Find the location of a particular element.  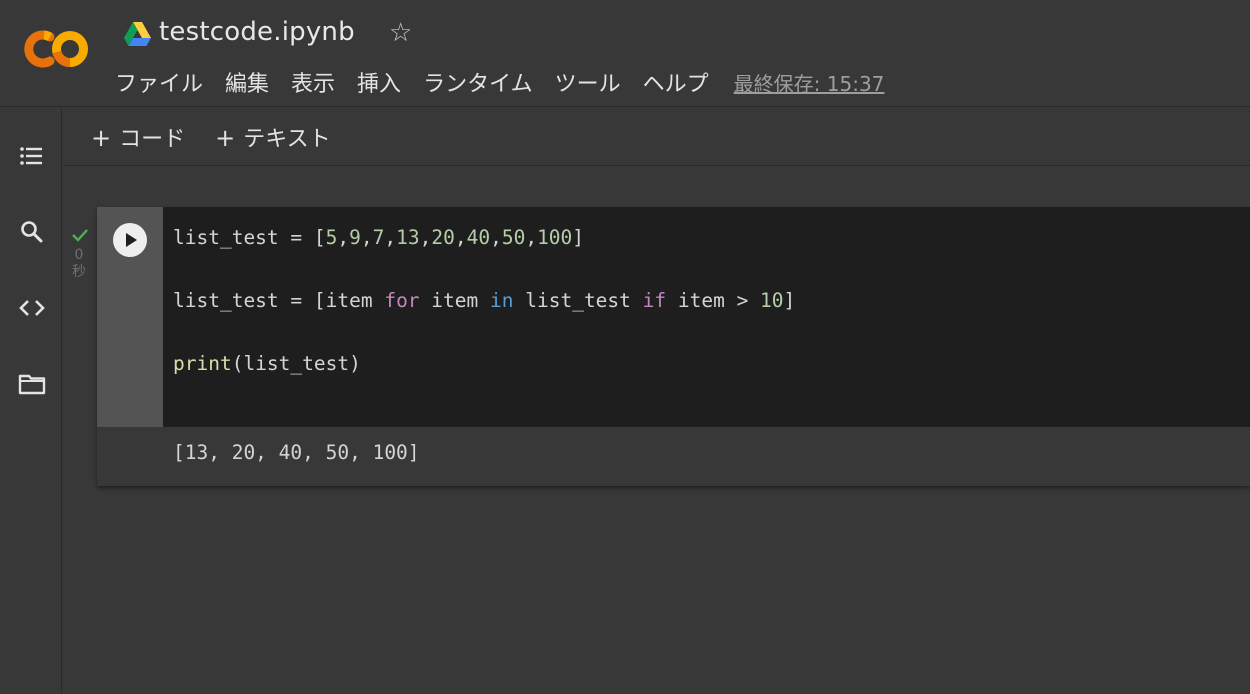

colab-logo is located at coordinates (56, 49).